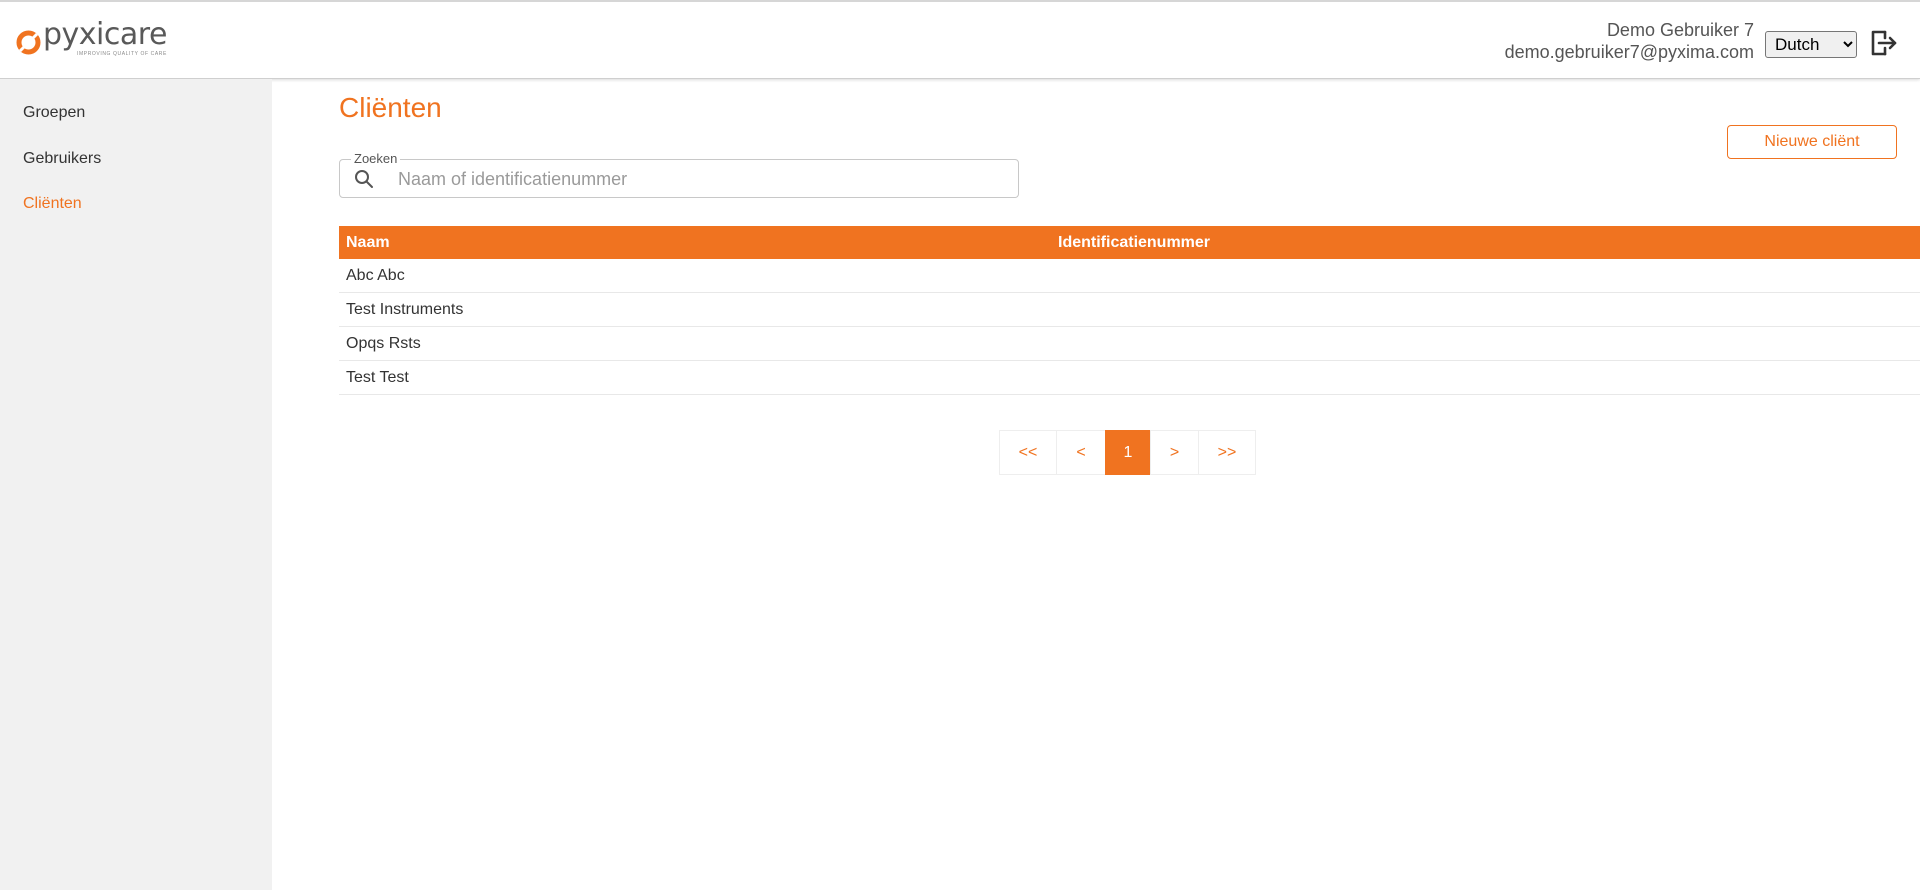  I want to click on cell-naam: Test Test, so click(377, 377).